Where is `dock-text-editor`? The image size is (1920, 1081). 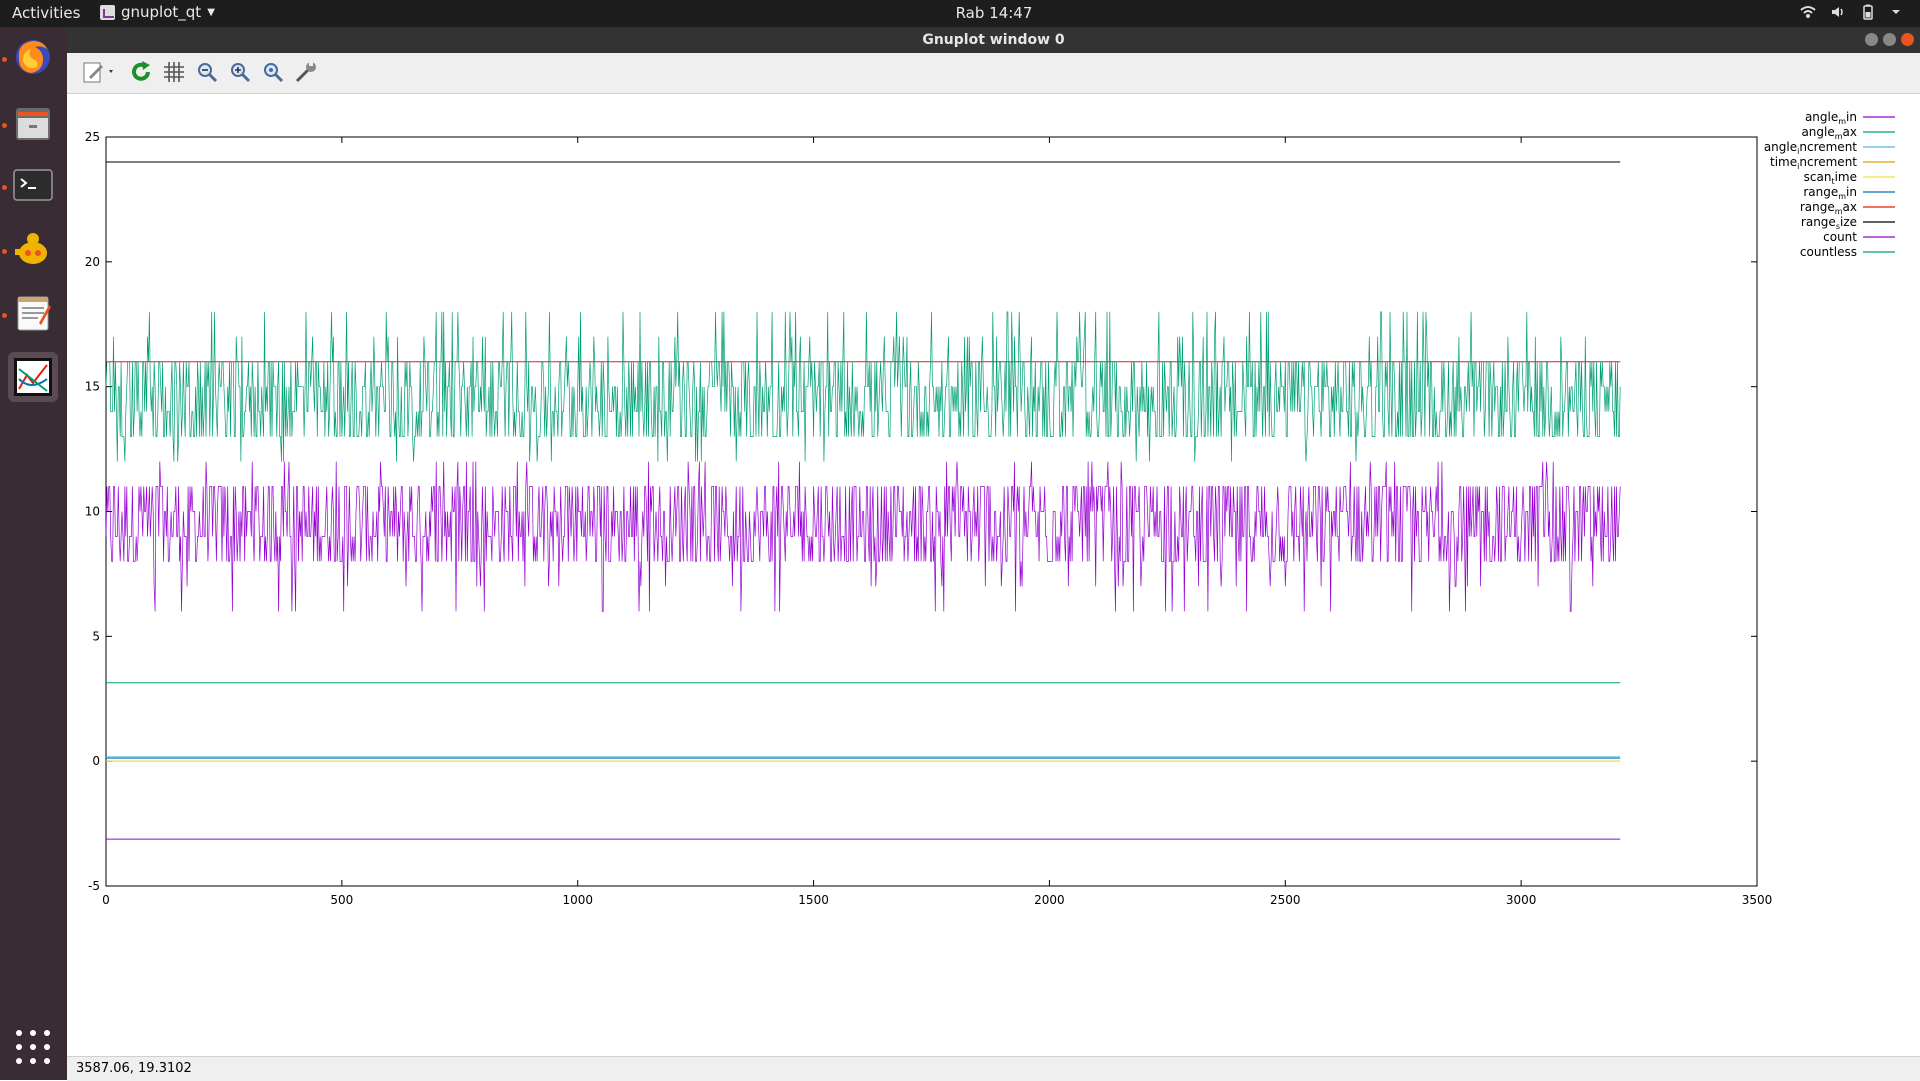 dock-text-editor is located at coordinates (33, 313).